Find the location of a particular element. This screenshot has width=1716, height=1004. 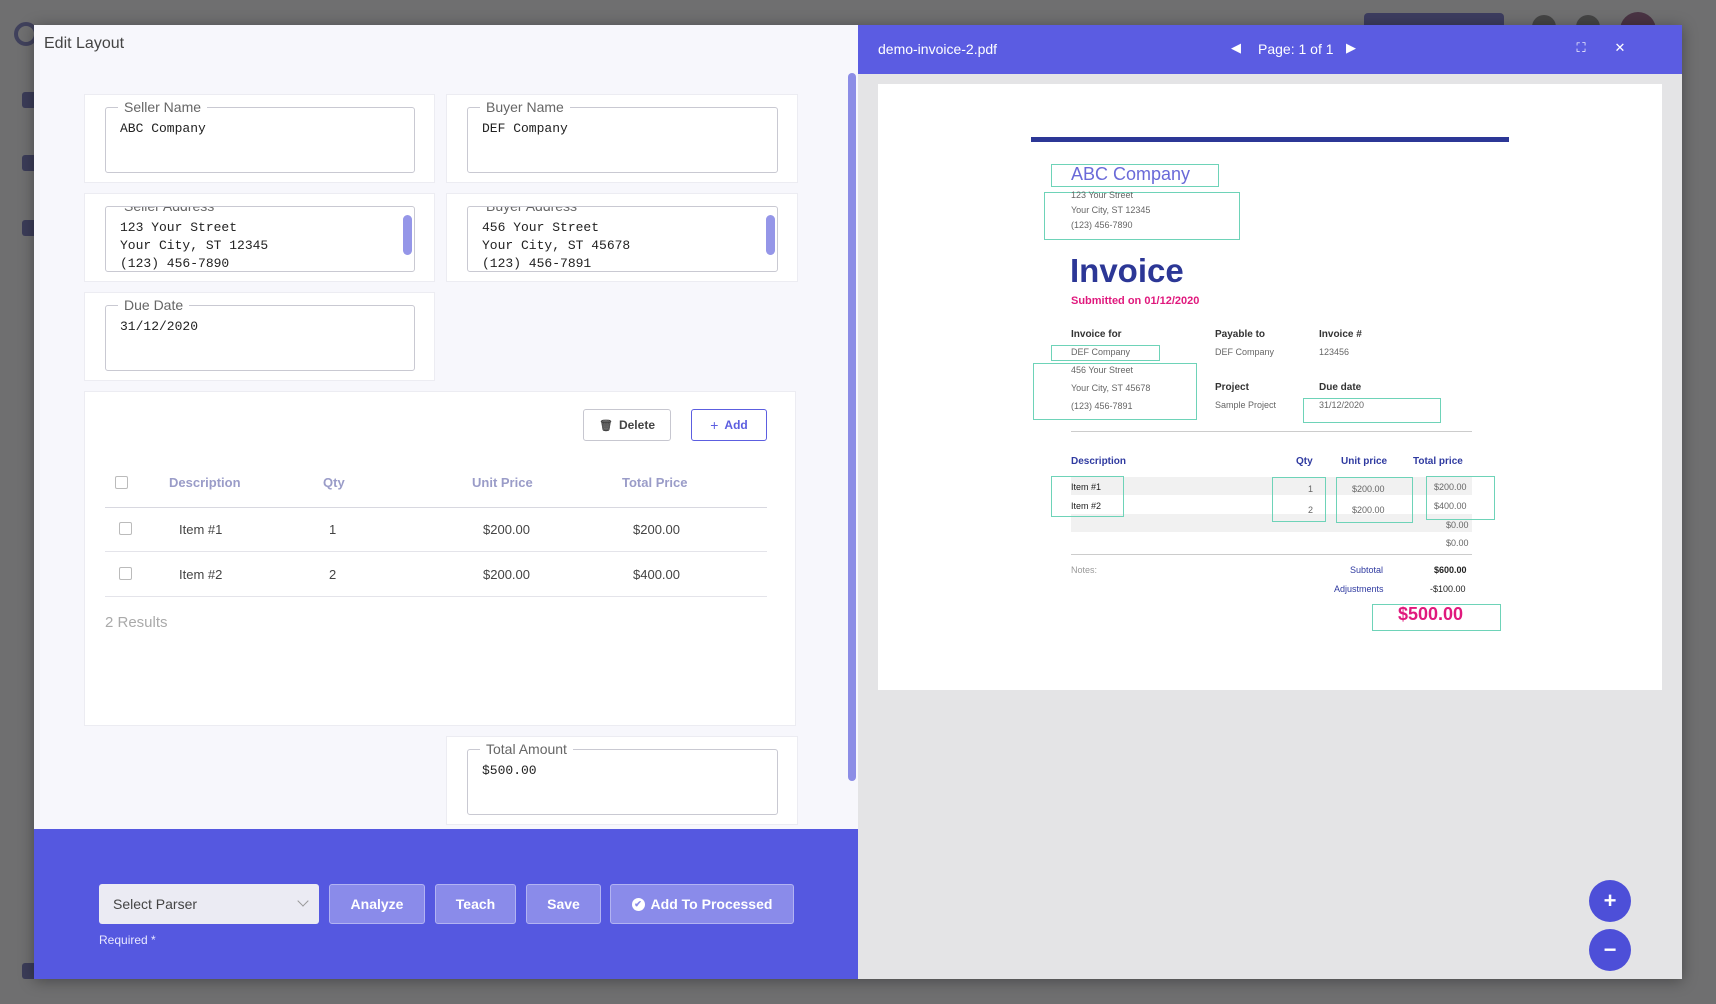

items-qty-highlight is located at coordinates (1299, 499).